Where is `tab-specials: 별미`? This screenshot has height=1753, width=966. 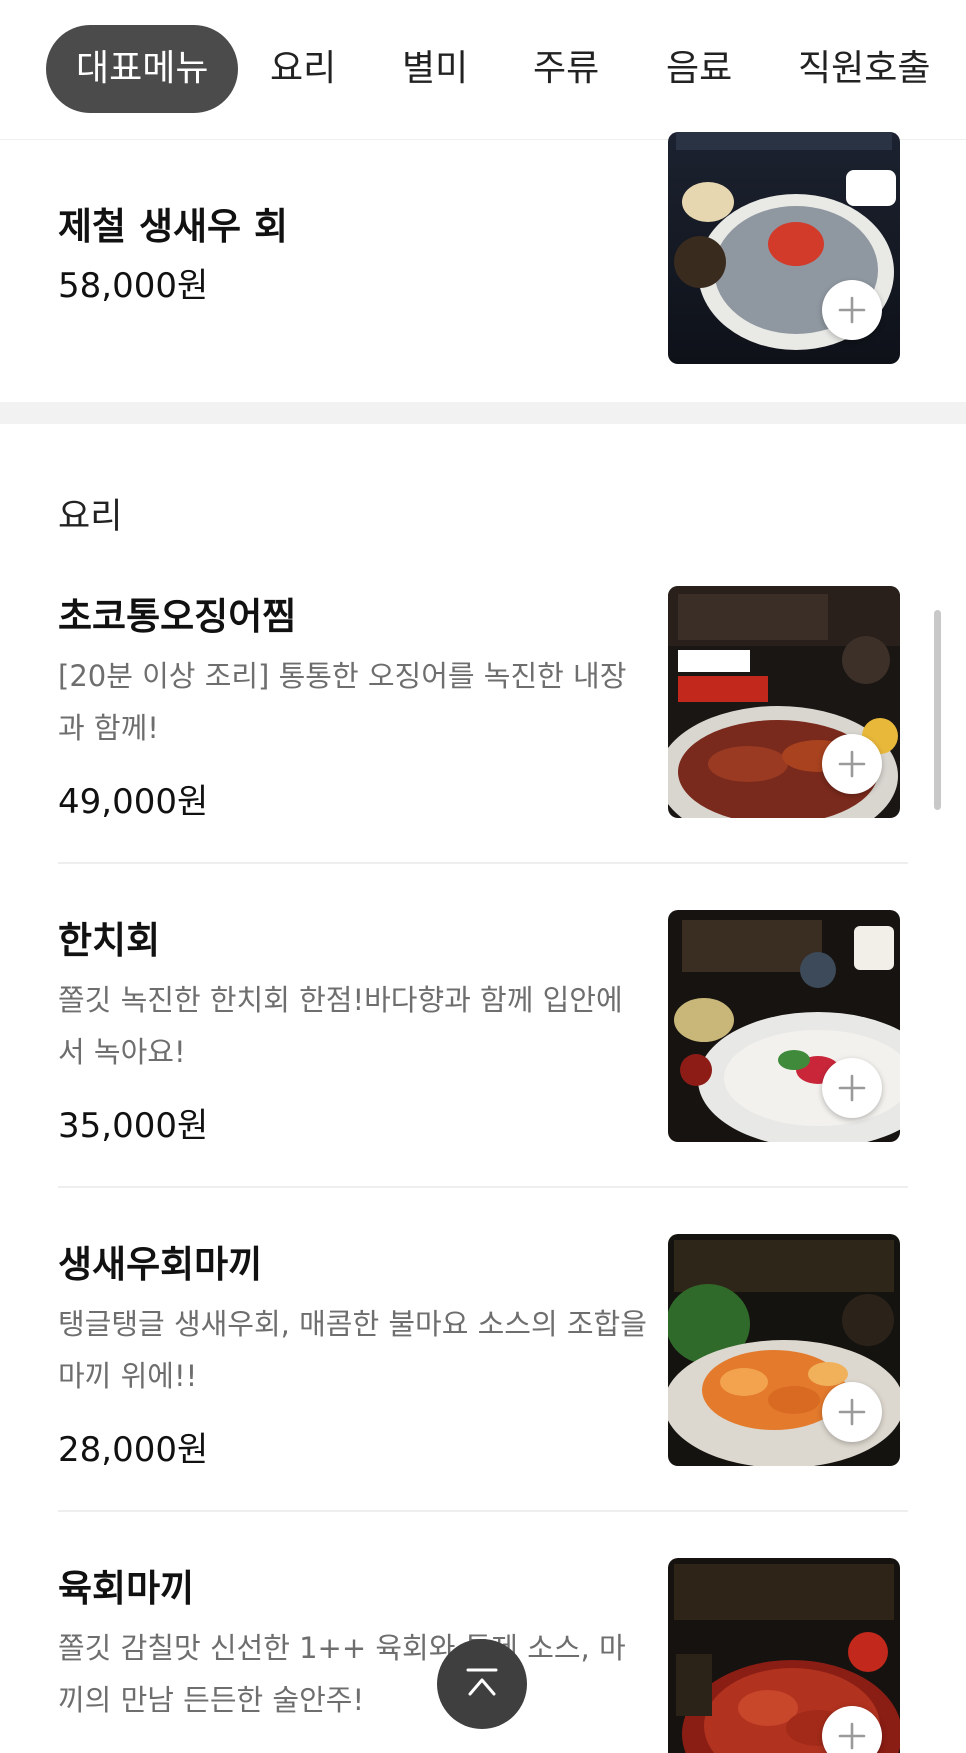
tab-specials: 별미 is located at coordinates (435, 69).